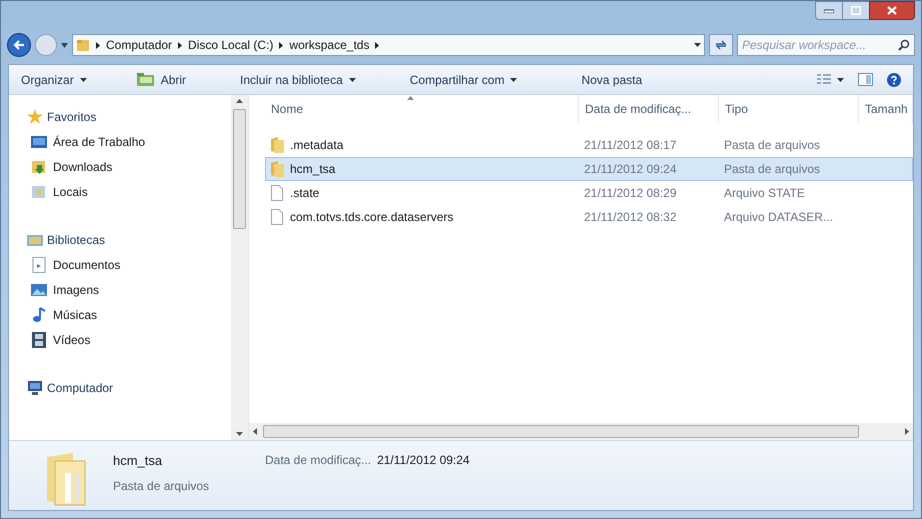 This screenshot has width=922, height=519. Describe the element at coordinates (372, 217) in the screenshot. I see `file-name: com.totvs.tds.core.dataservers` at that location.